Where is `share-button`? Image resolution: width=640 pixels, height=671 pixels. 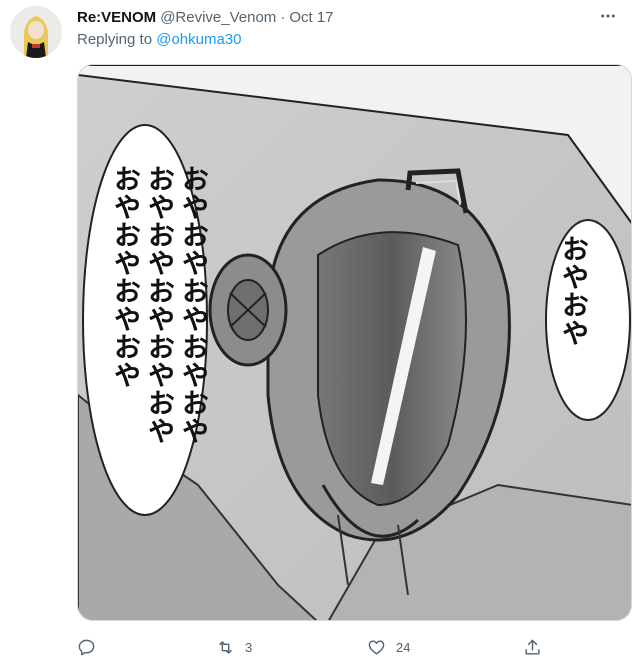
share-button is located at coordinates (537, 647).